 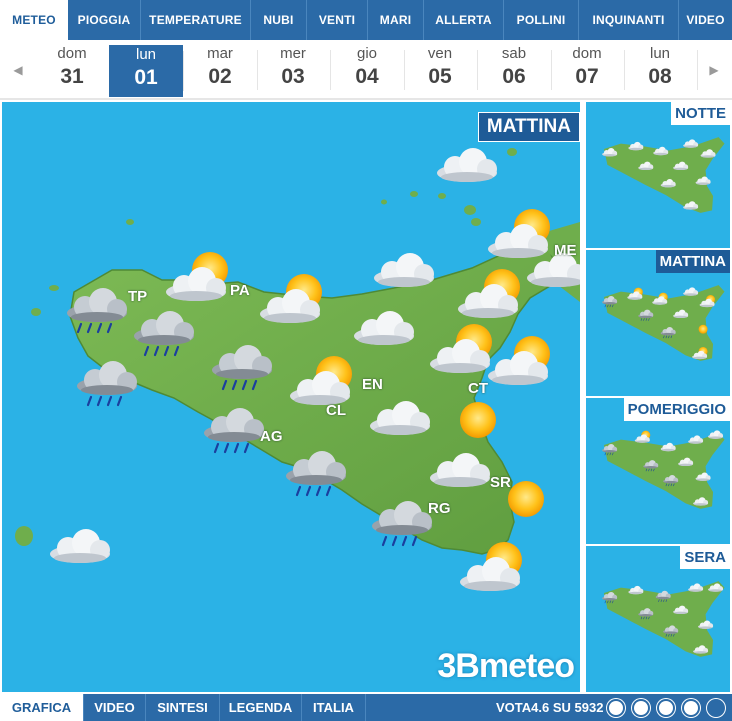 I want to click on tab-italia: ITALIA, so click(x=334, y=707).